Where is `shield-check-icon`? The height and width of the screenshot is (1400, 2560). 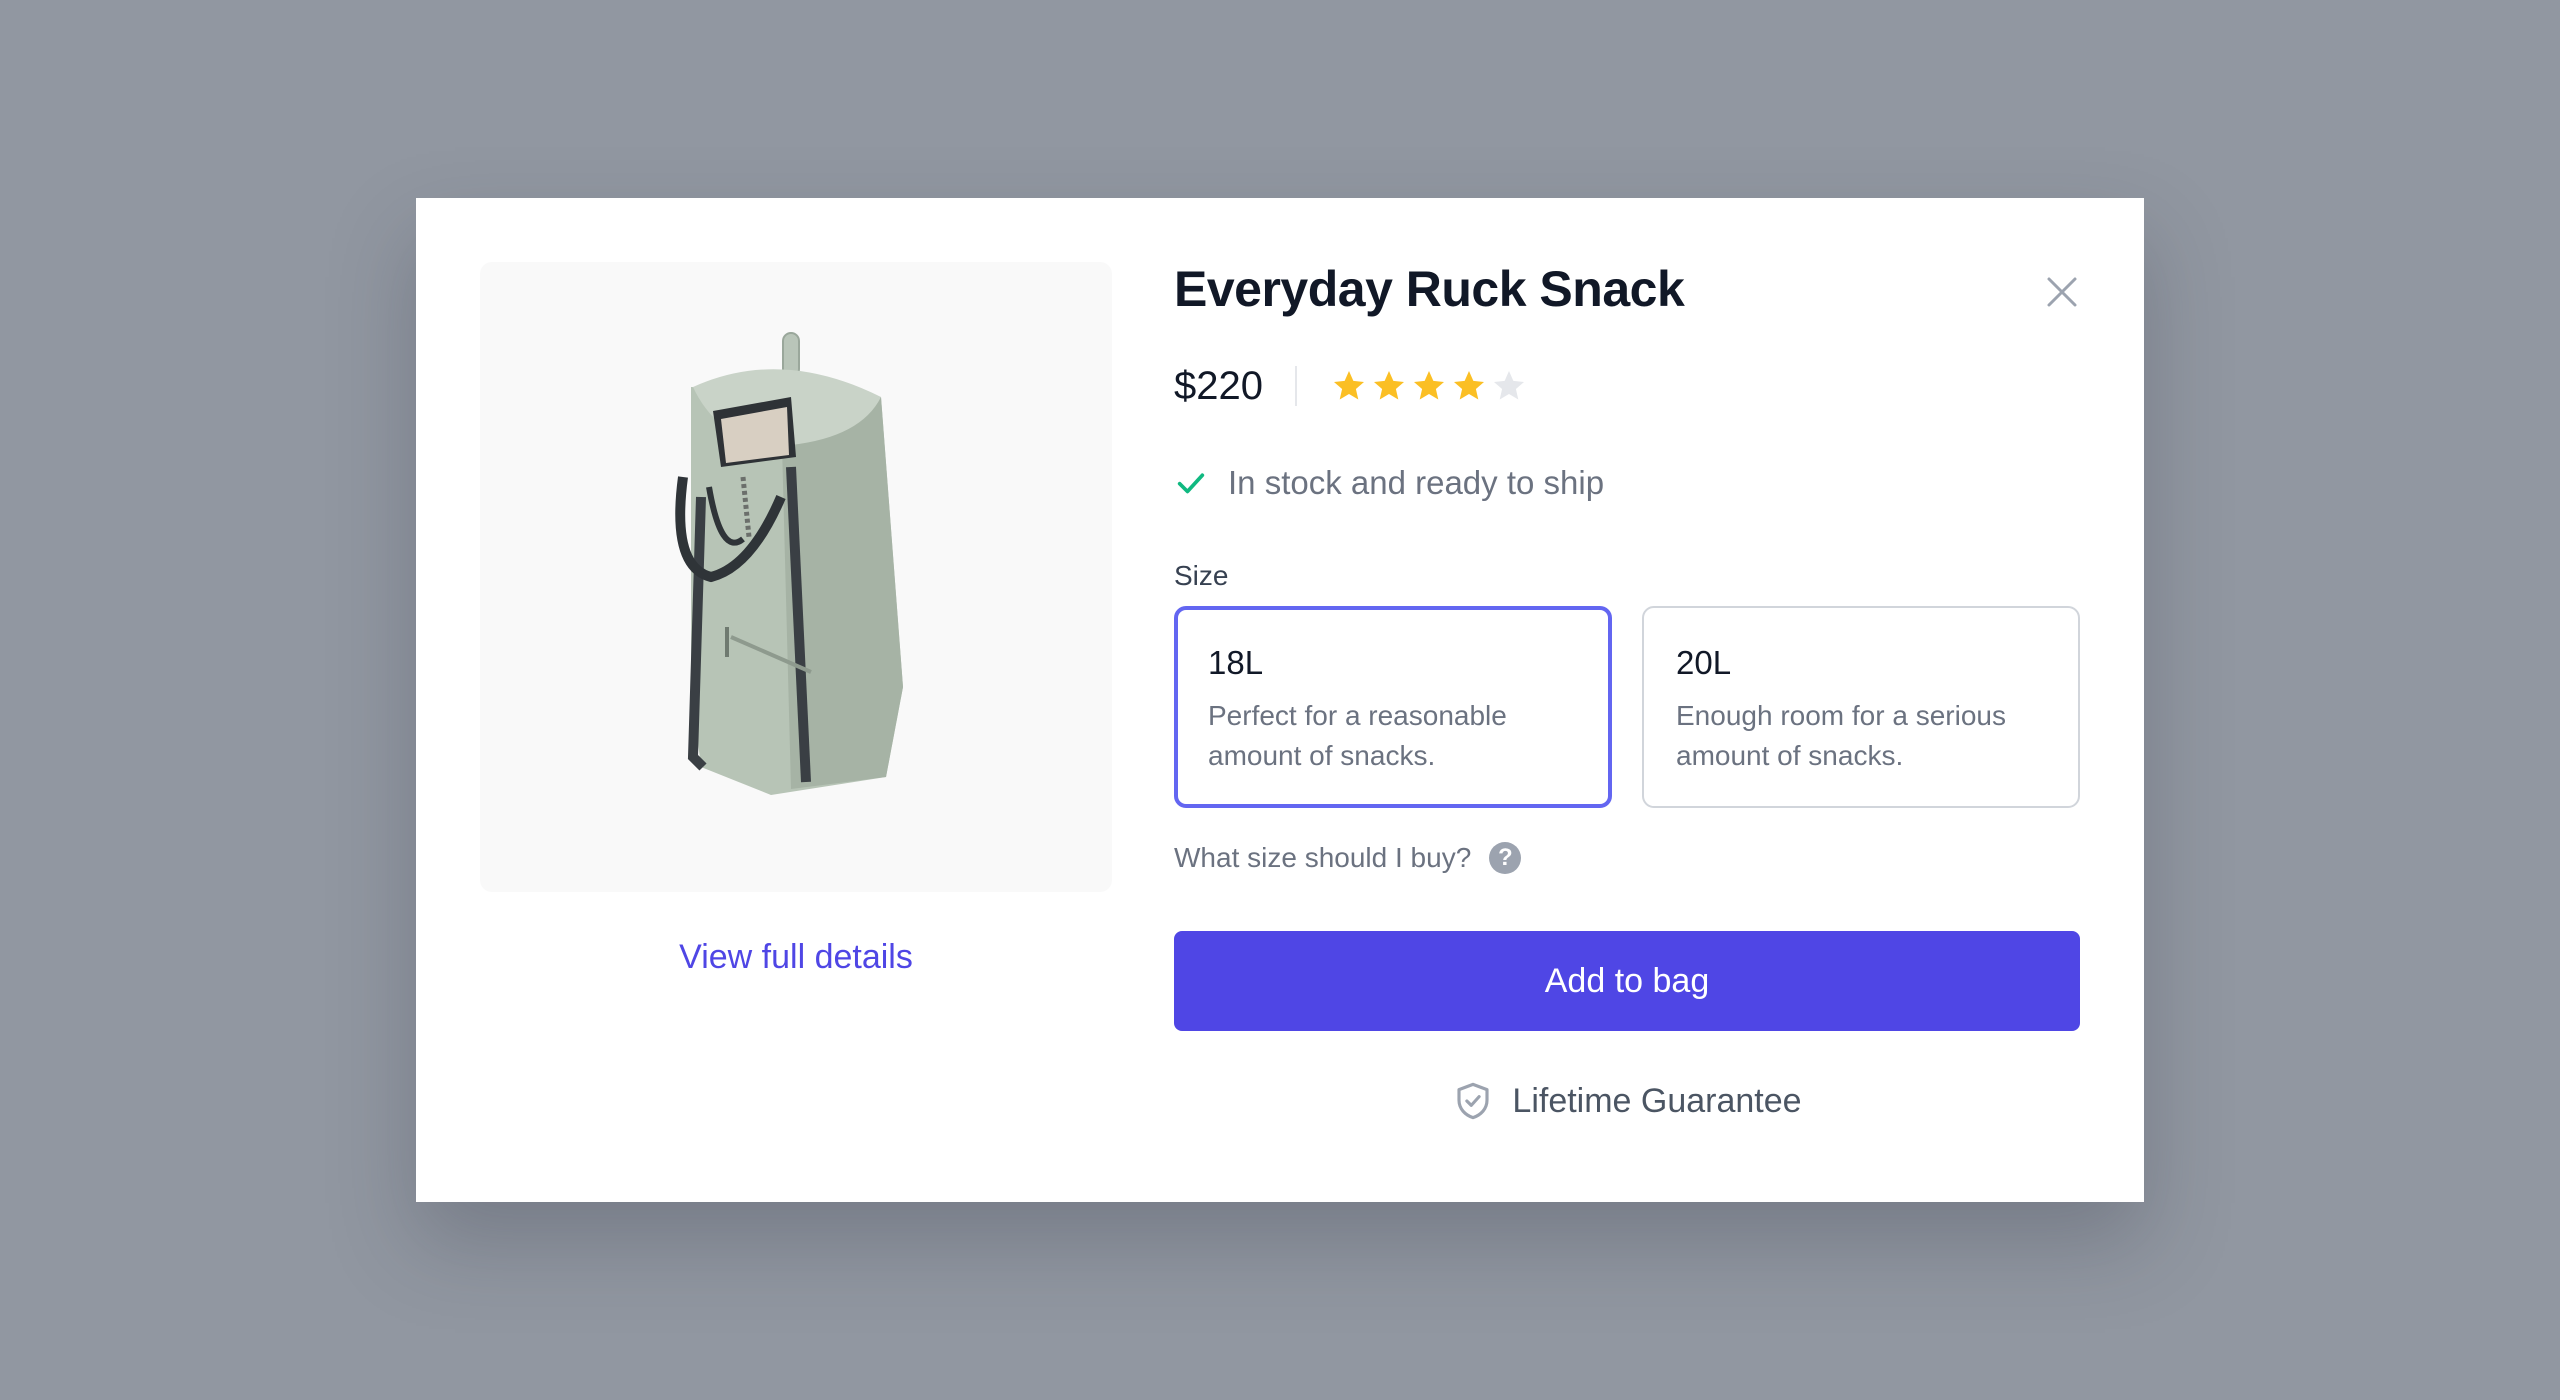 shield-check-icon is located at coordinates (1473, 1101).